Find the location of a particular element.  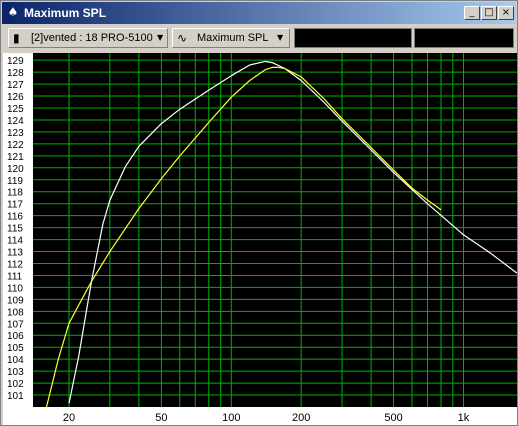

y-tick-label: 101 is located at coordinates (15, 396).